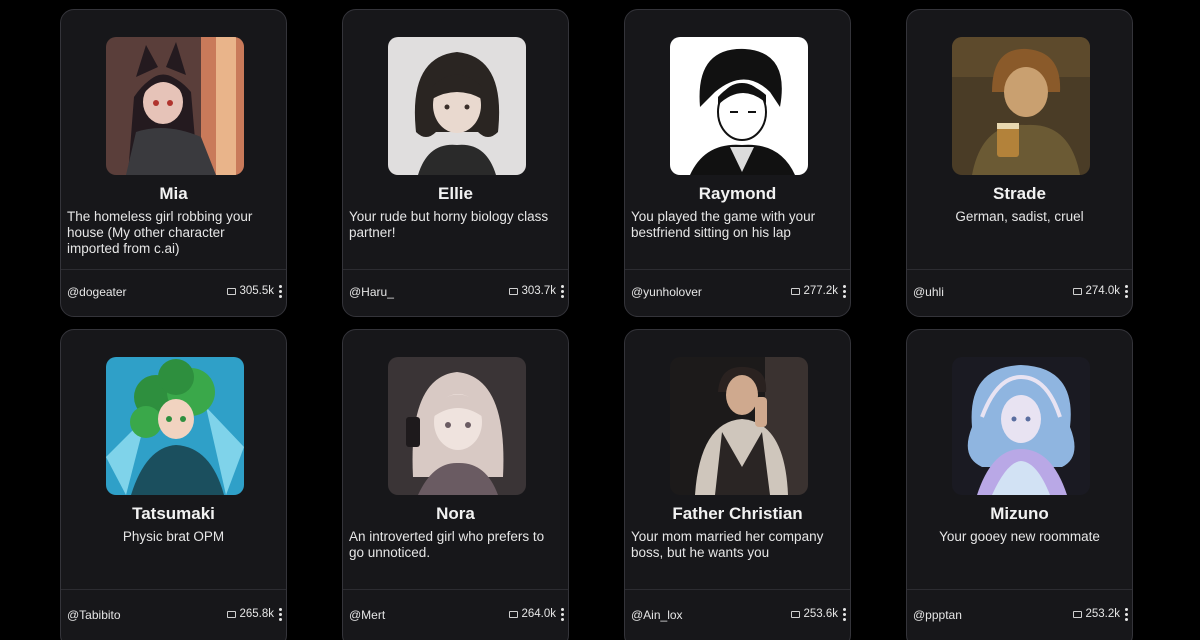 This screenshot has height=640, width=1200. I want to click on character-description: German, sadist, cruel, so click(1019, 216).